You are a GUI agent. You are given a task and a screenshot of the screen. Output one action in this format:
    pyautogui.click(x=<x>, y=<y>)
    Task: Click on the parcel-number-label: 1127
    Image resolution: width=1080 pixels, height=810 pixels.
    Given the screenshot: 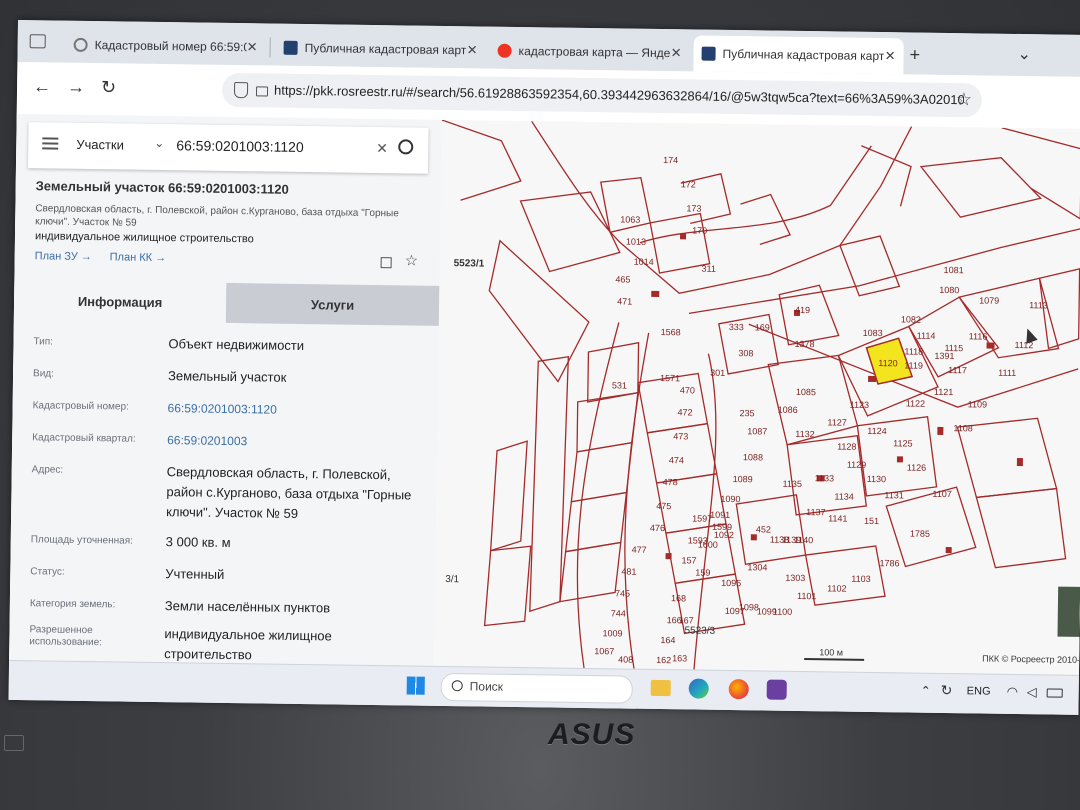 What is the action you would take?
    pyautogui.click(x=836, y=422)
    